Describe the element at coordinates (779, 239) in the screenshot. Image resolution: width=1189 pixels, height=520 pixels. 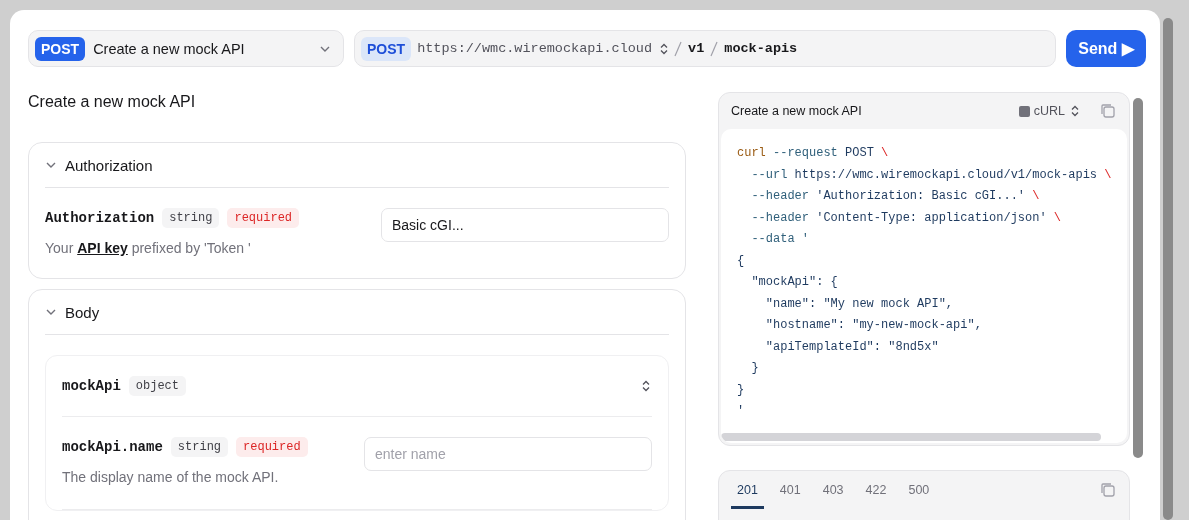
I see `code-line: --data '` at that location.